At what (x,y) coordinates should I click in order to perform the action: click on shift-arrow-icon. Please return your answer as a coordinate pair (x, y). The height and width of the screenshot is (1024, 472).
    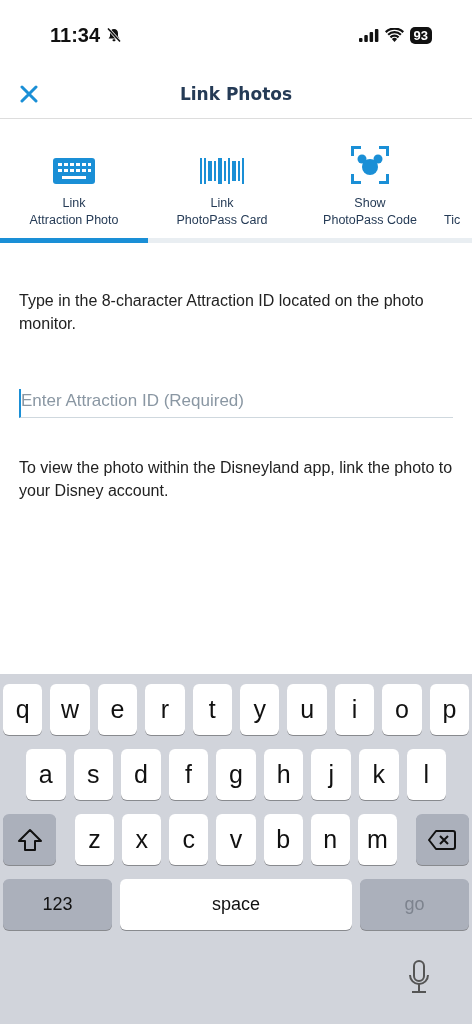
    Looking at the image, I should click on (29, 839).